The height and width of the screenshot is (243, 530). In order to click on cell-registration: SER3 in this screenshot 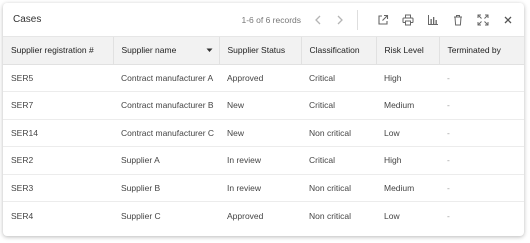, I will do `click(58, 188)`.